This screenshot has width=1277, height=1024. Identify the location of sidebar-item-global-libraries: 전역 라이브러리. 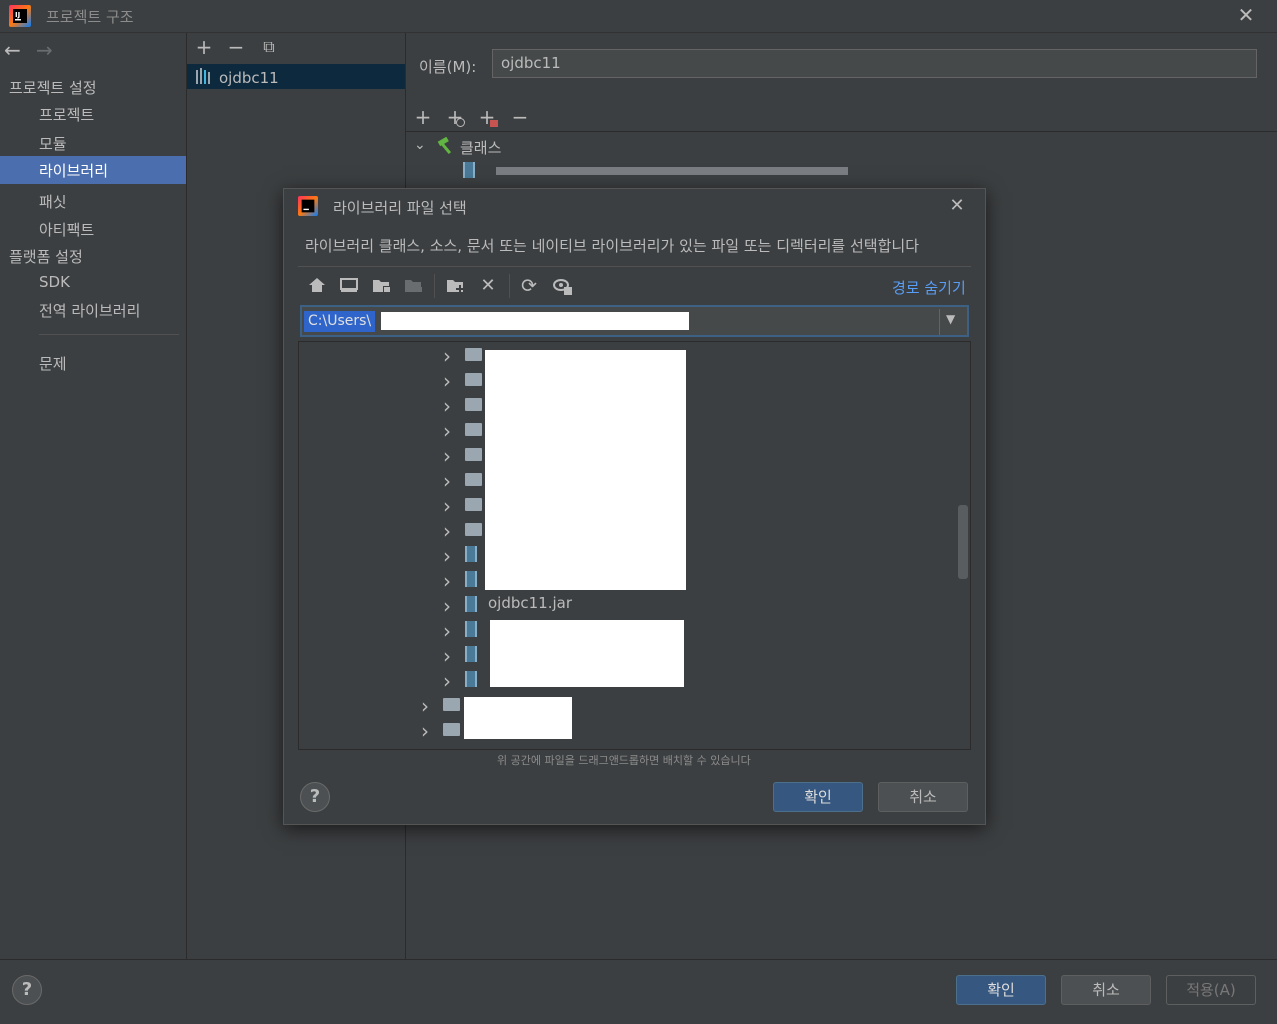
(89, 310).